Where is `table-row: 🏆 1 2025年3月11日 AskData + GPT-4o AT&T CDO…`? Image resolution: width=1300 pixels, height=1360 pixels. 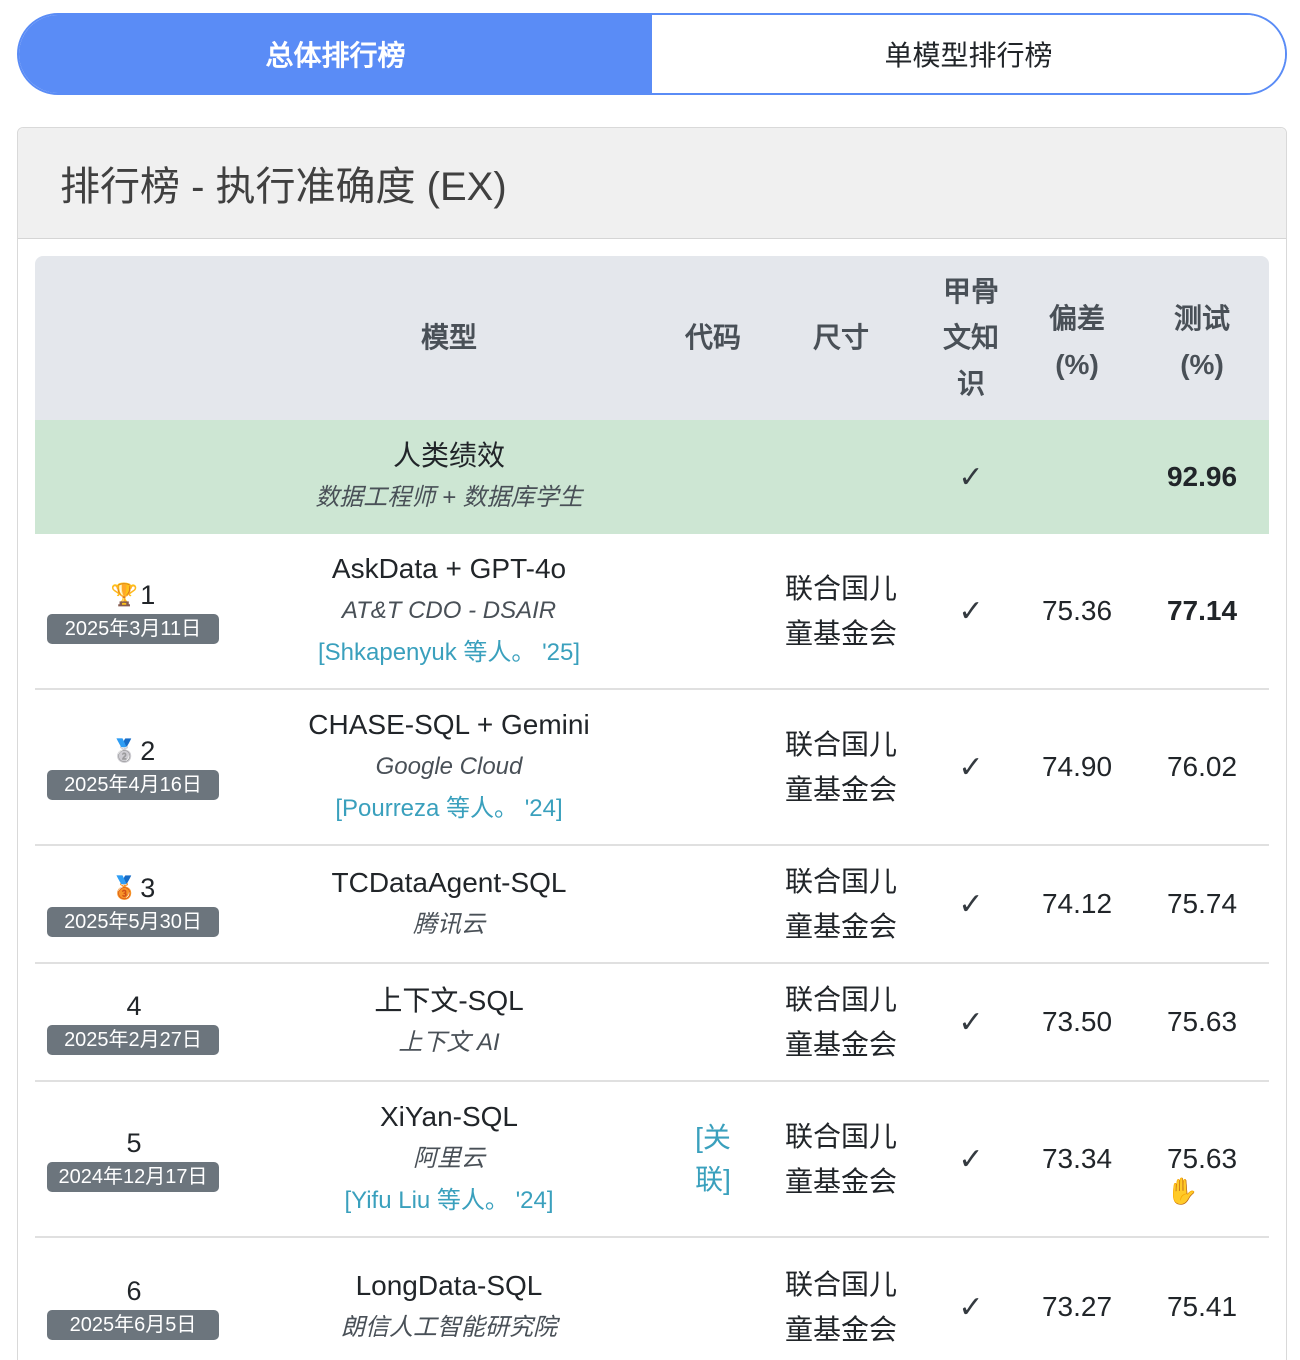 table-row: 🏆 1 2025年3月11日 AskData + GPT-4o AT&T CDO… is located at coordinates (652, 612).